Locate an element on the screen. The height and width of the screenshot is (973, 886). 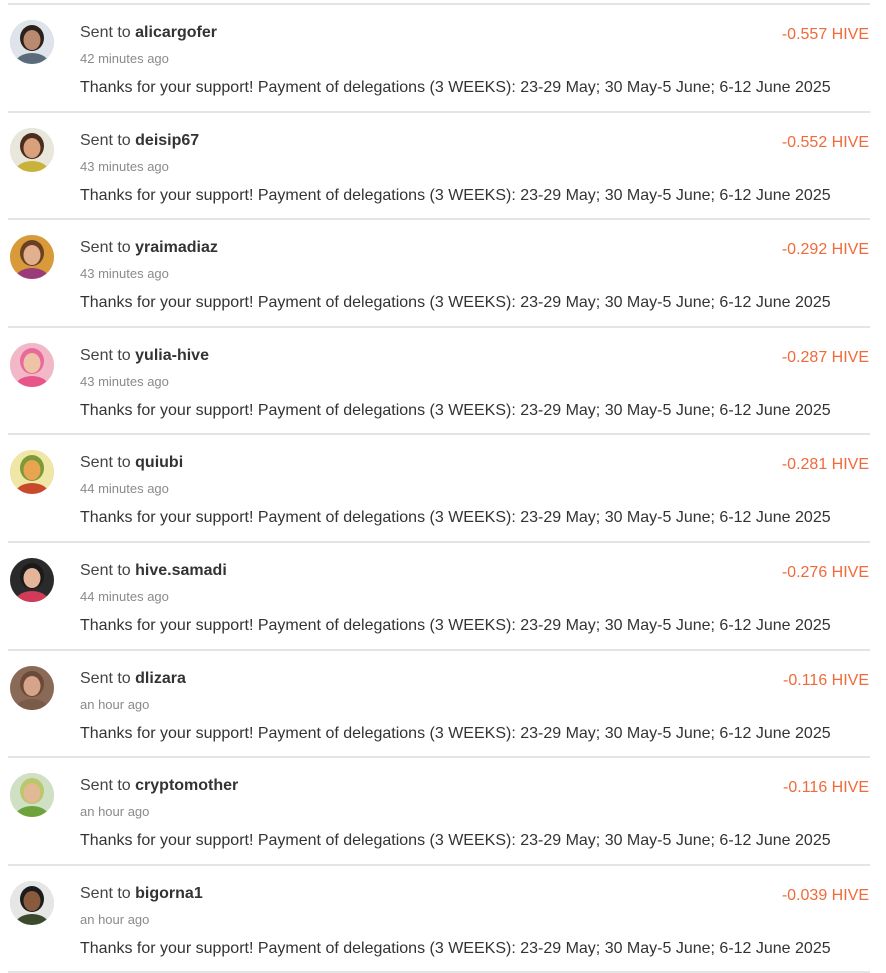
recipient-link: deisip67 is located at coordinates (167, 140).